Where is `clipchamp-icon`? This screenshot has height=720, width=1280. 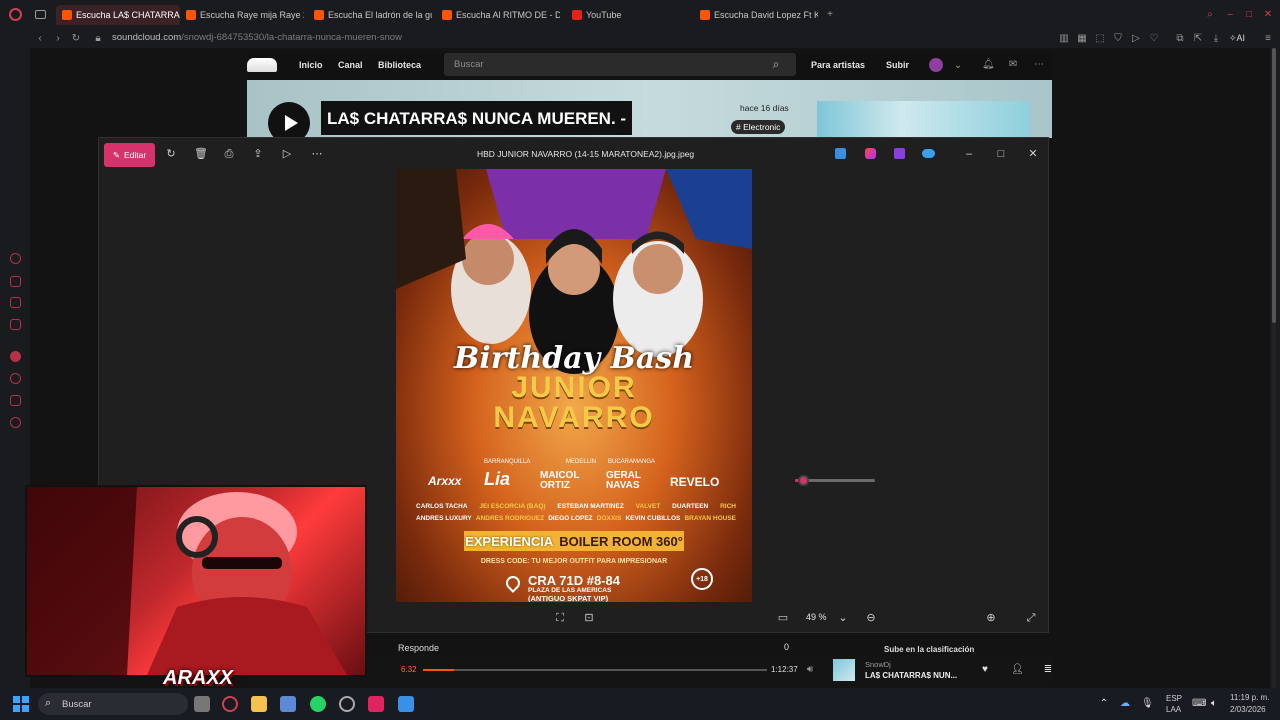 clipchamp-icon is located at coordinates (870, 153).